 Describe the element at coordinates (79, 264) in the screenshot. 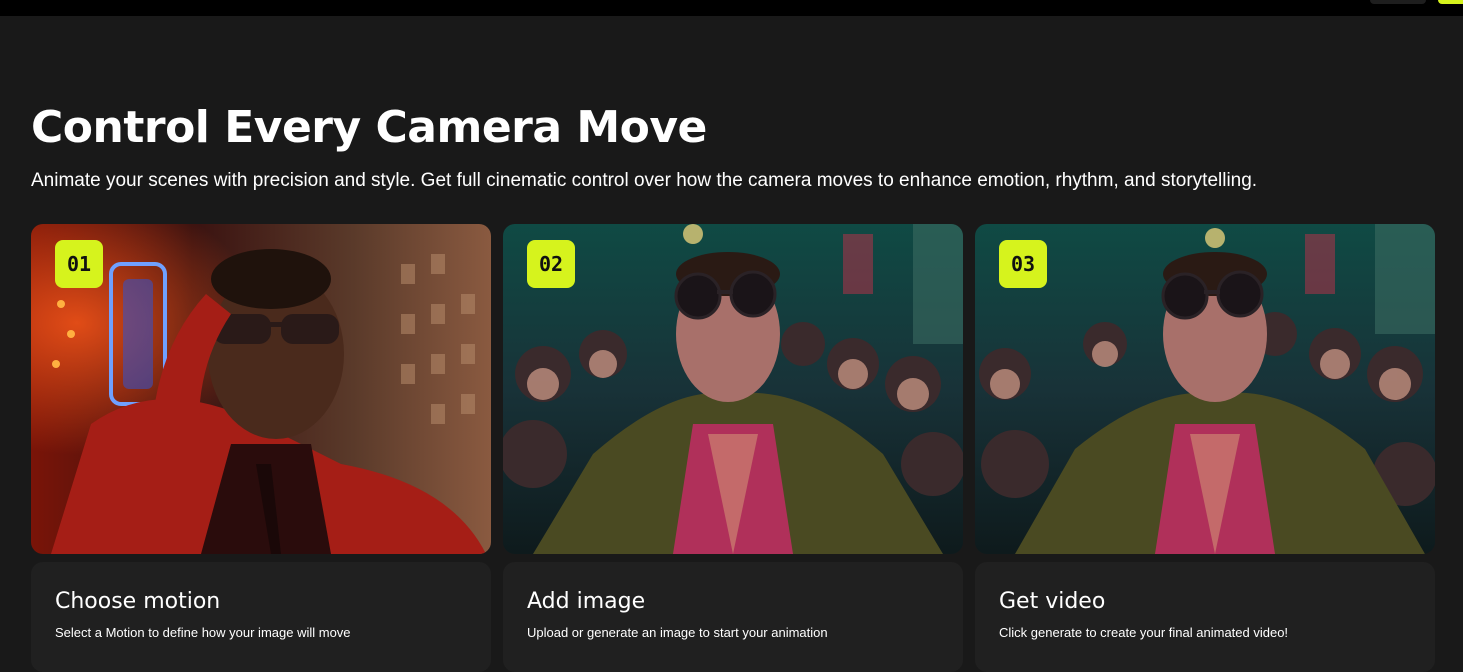

I see `step-1-number-badge: 01` at that location.